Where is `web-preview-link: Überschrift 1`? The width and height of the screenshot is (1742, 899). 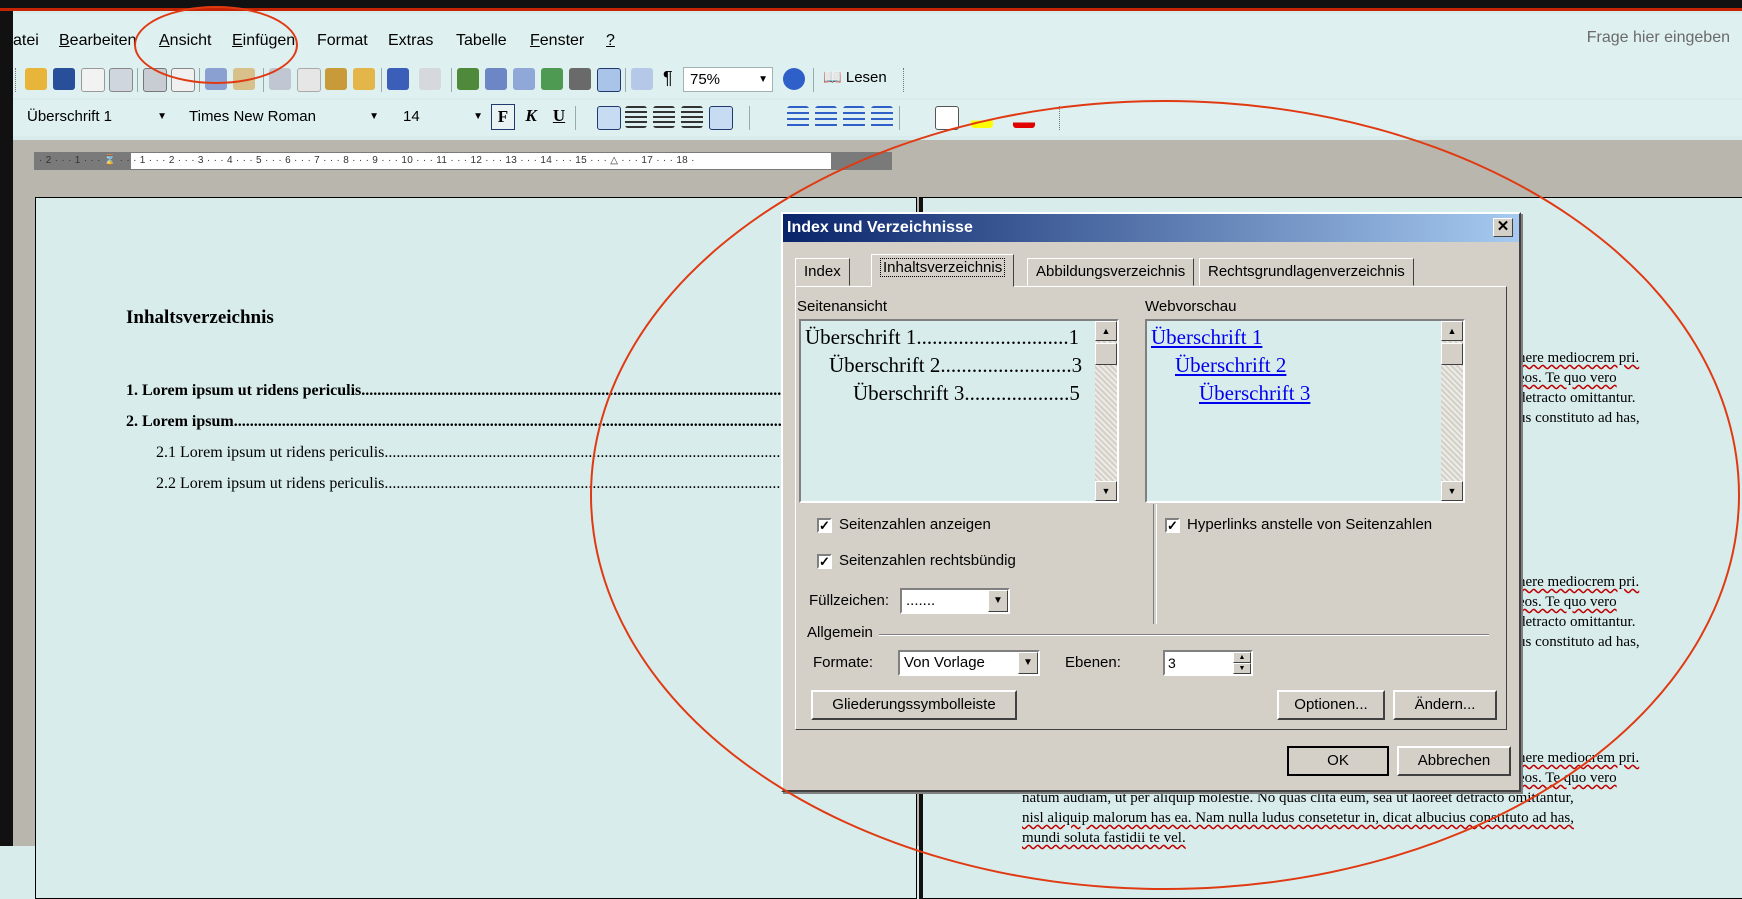
web-preview-link: Überschrift 1 is located at coordinates (1206, 337).